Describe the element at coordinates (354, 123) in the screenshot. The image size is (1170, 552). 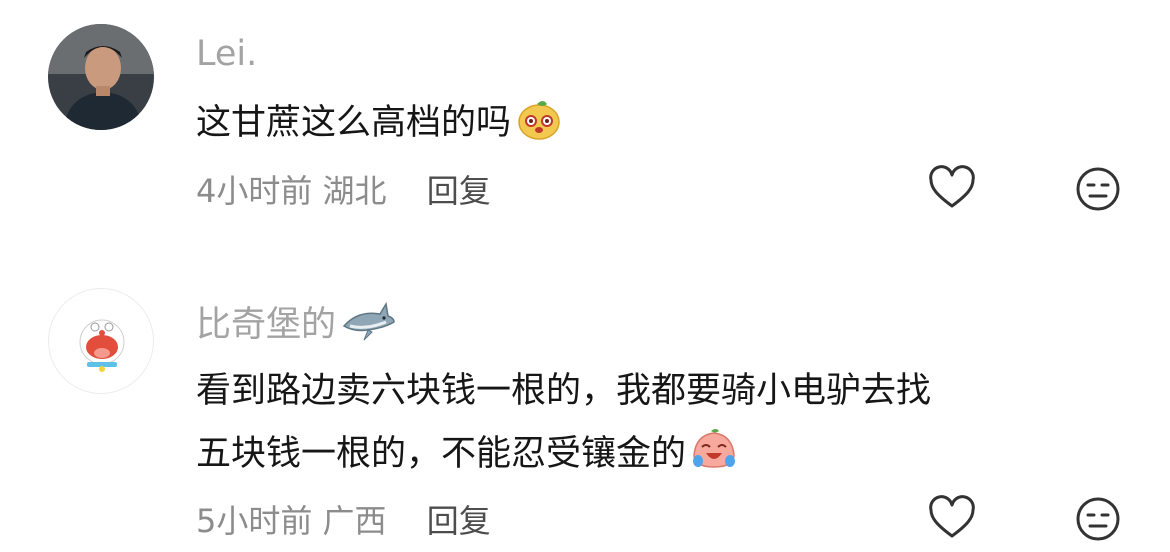
I see `comment-line: 这甘蔗这么高档的吗` at that location.